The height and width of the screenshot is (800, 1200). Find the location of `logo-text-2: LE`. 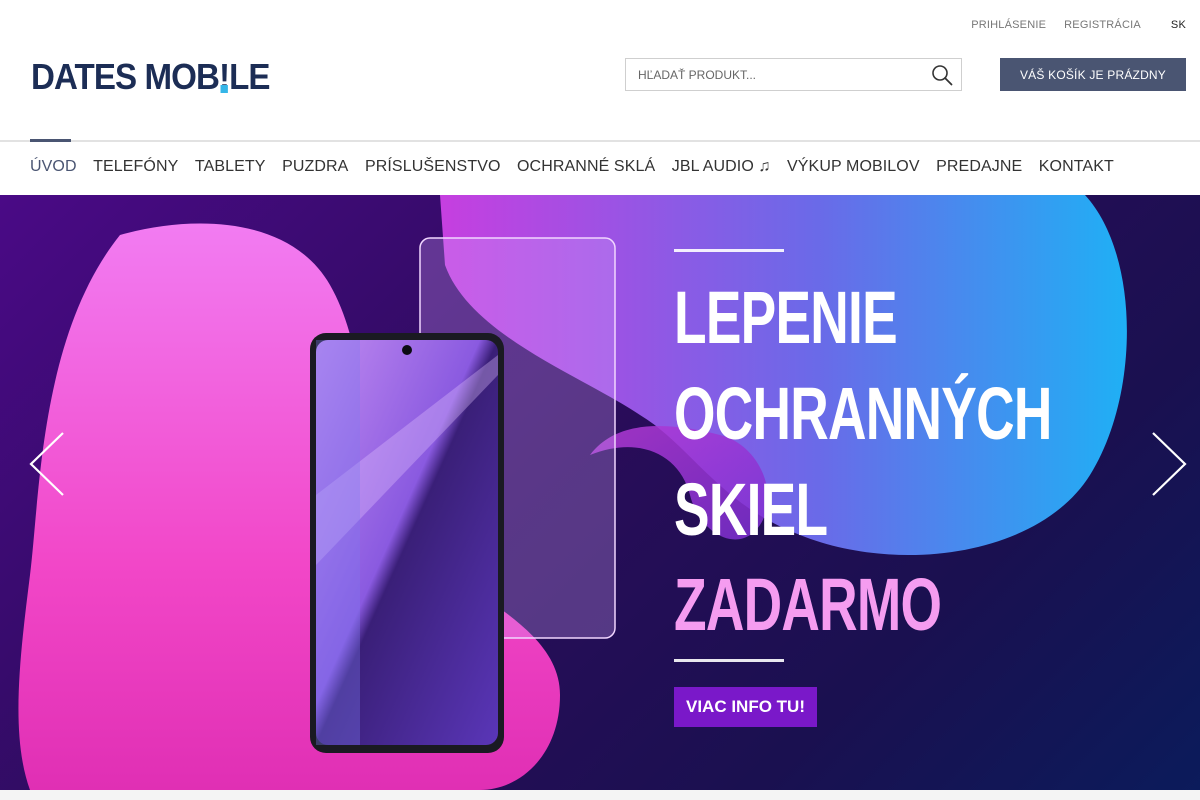

logo-text-2: LE is located at coordinates (249, 76).